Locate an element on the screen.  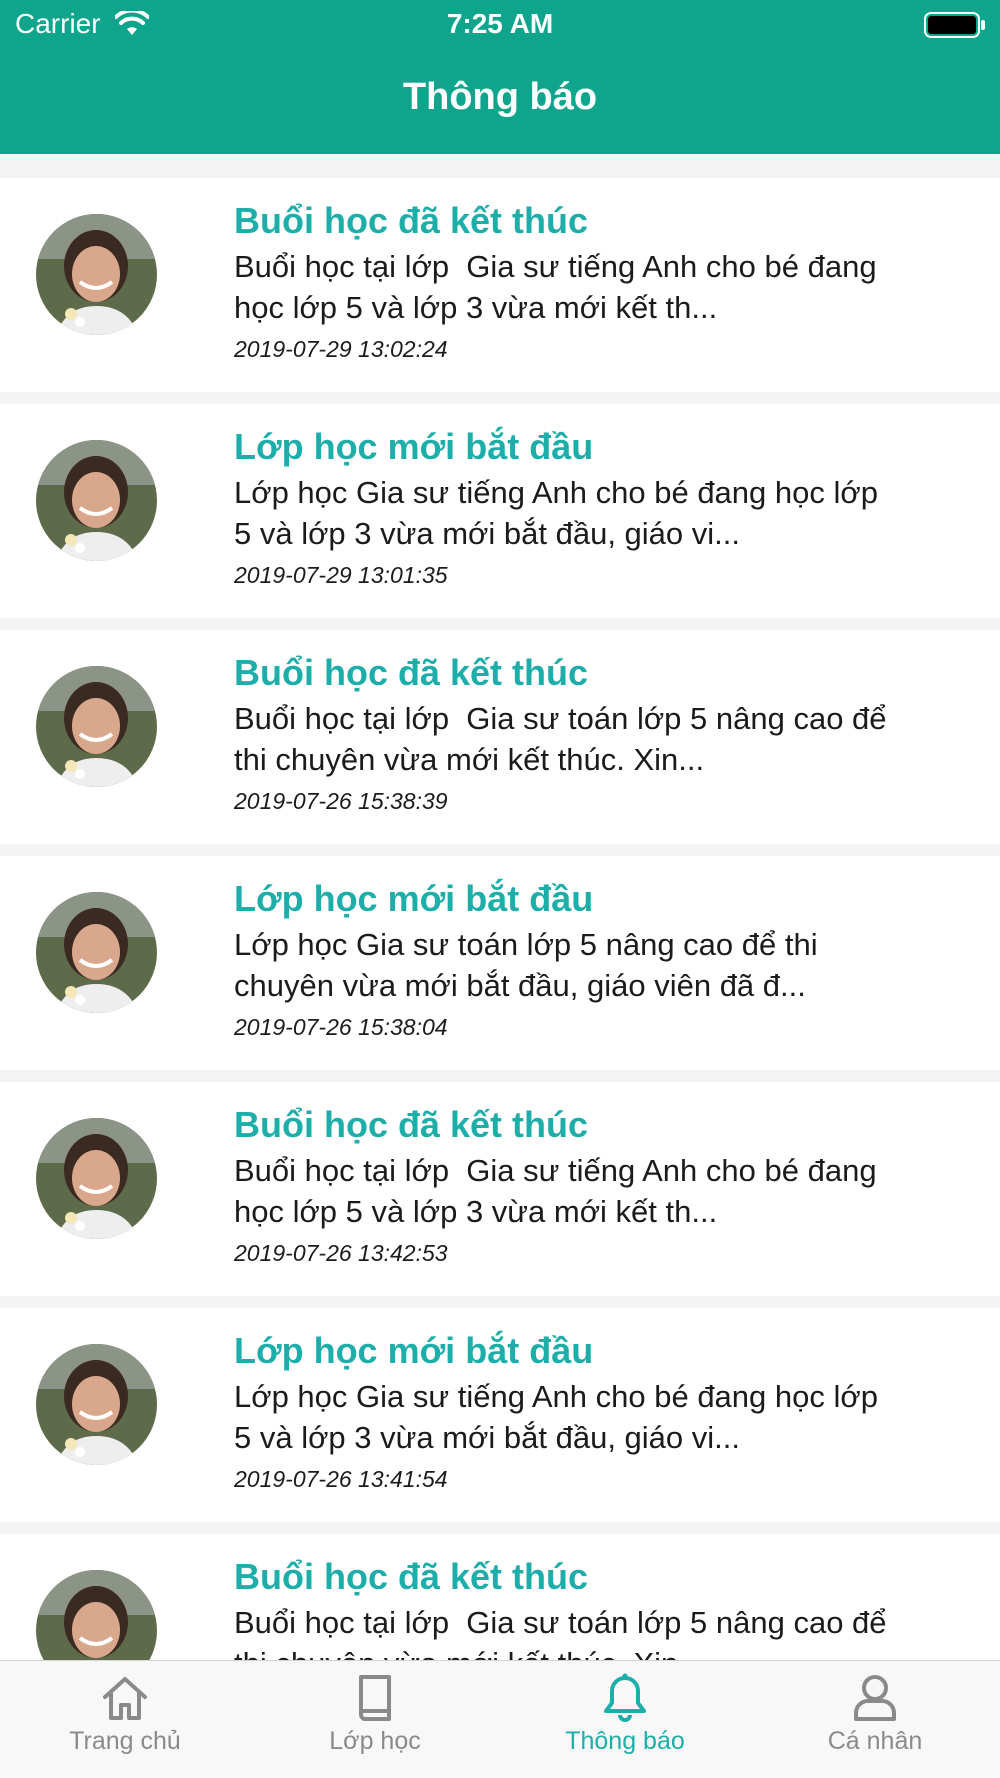
person-icon is located at coordinates (875, 1698).